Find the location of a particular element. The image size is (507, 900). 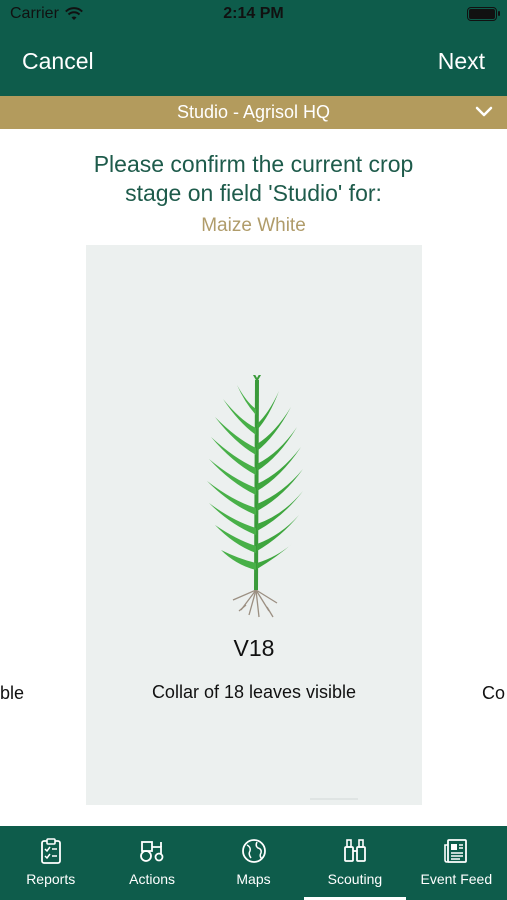

crop-name: Maize White is located at coordinates (253, 225).